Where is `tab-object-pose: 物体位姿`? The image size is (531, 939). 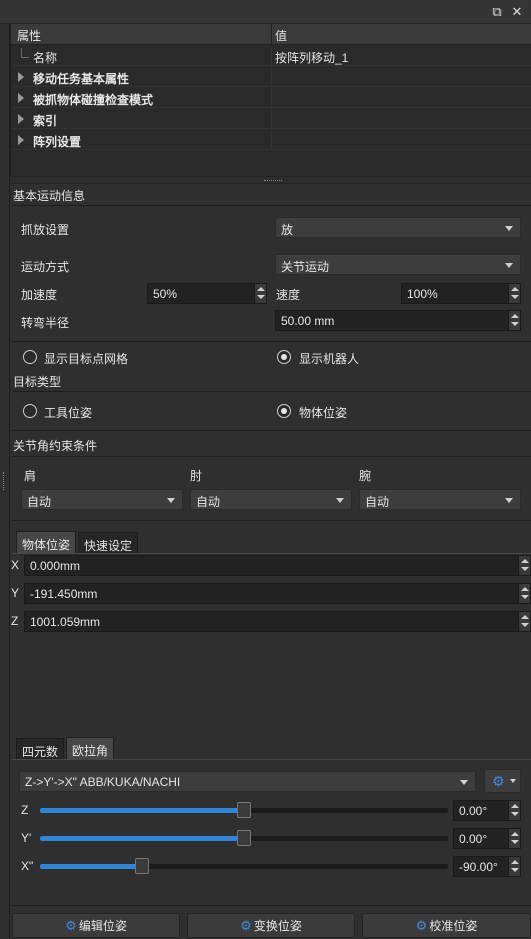 tab-object-pose: 物体位姿 is located at coordinates (46, 542).